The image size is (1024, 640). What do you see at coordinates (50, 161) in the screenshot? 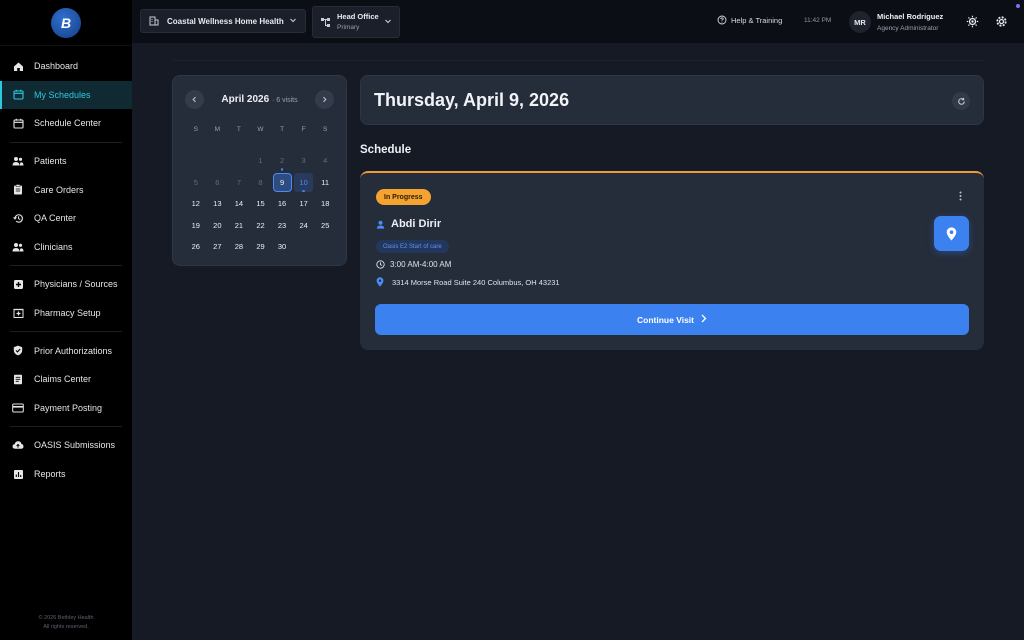
I see `sidebar-item-label: Patients` at bounding box center [50, 161].